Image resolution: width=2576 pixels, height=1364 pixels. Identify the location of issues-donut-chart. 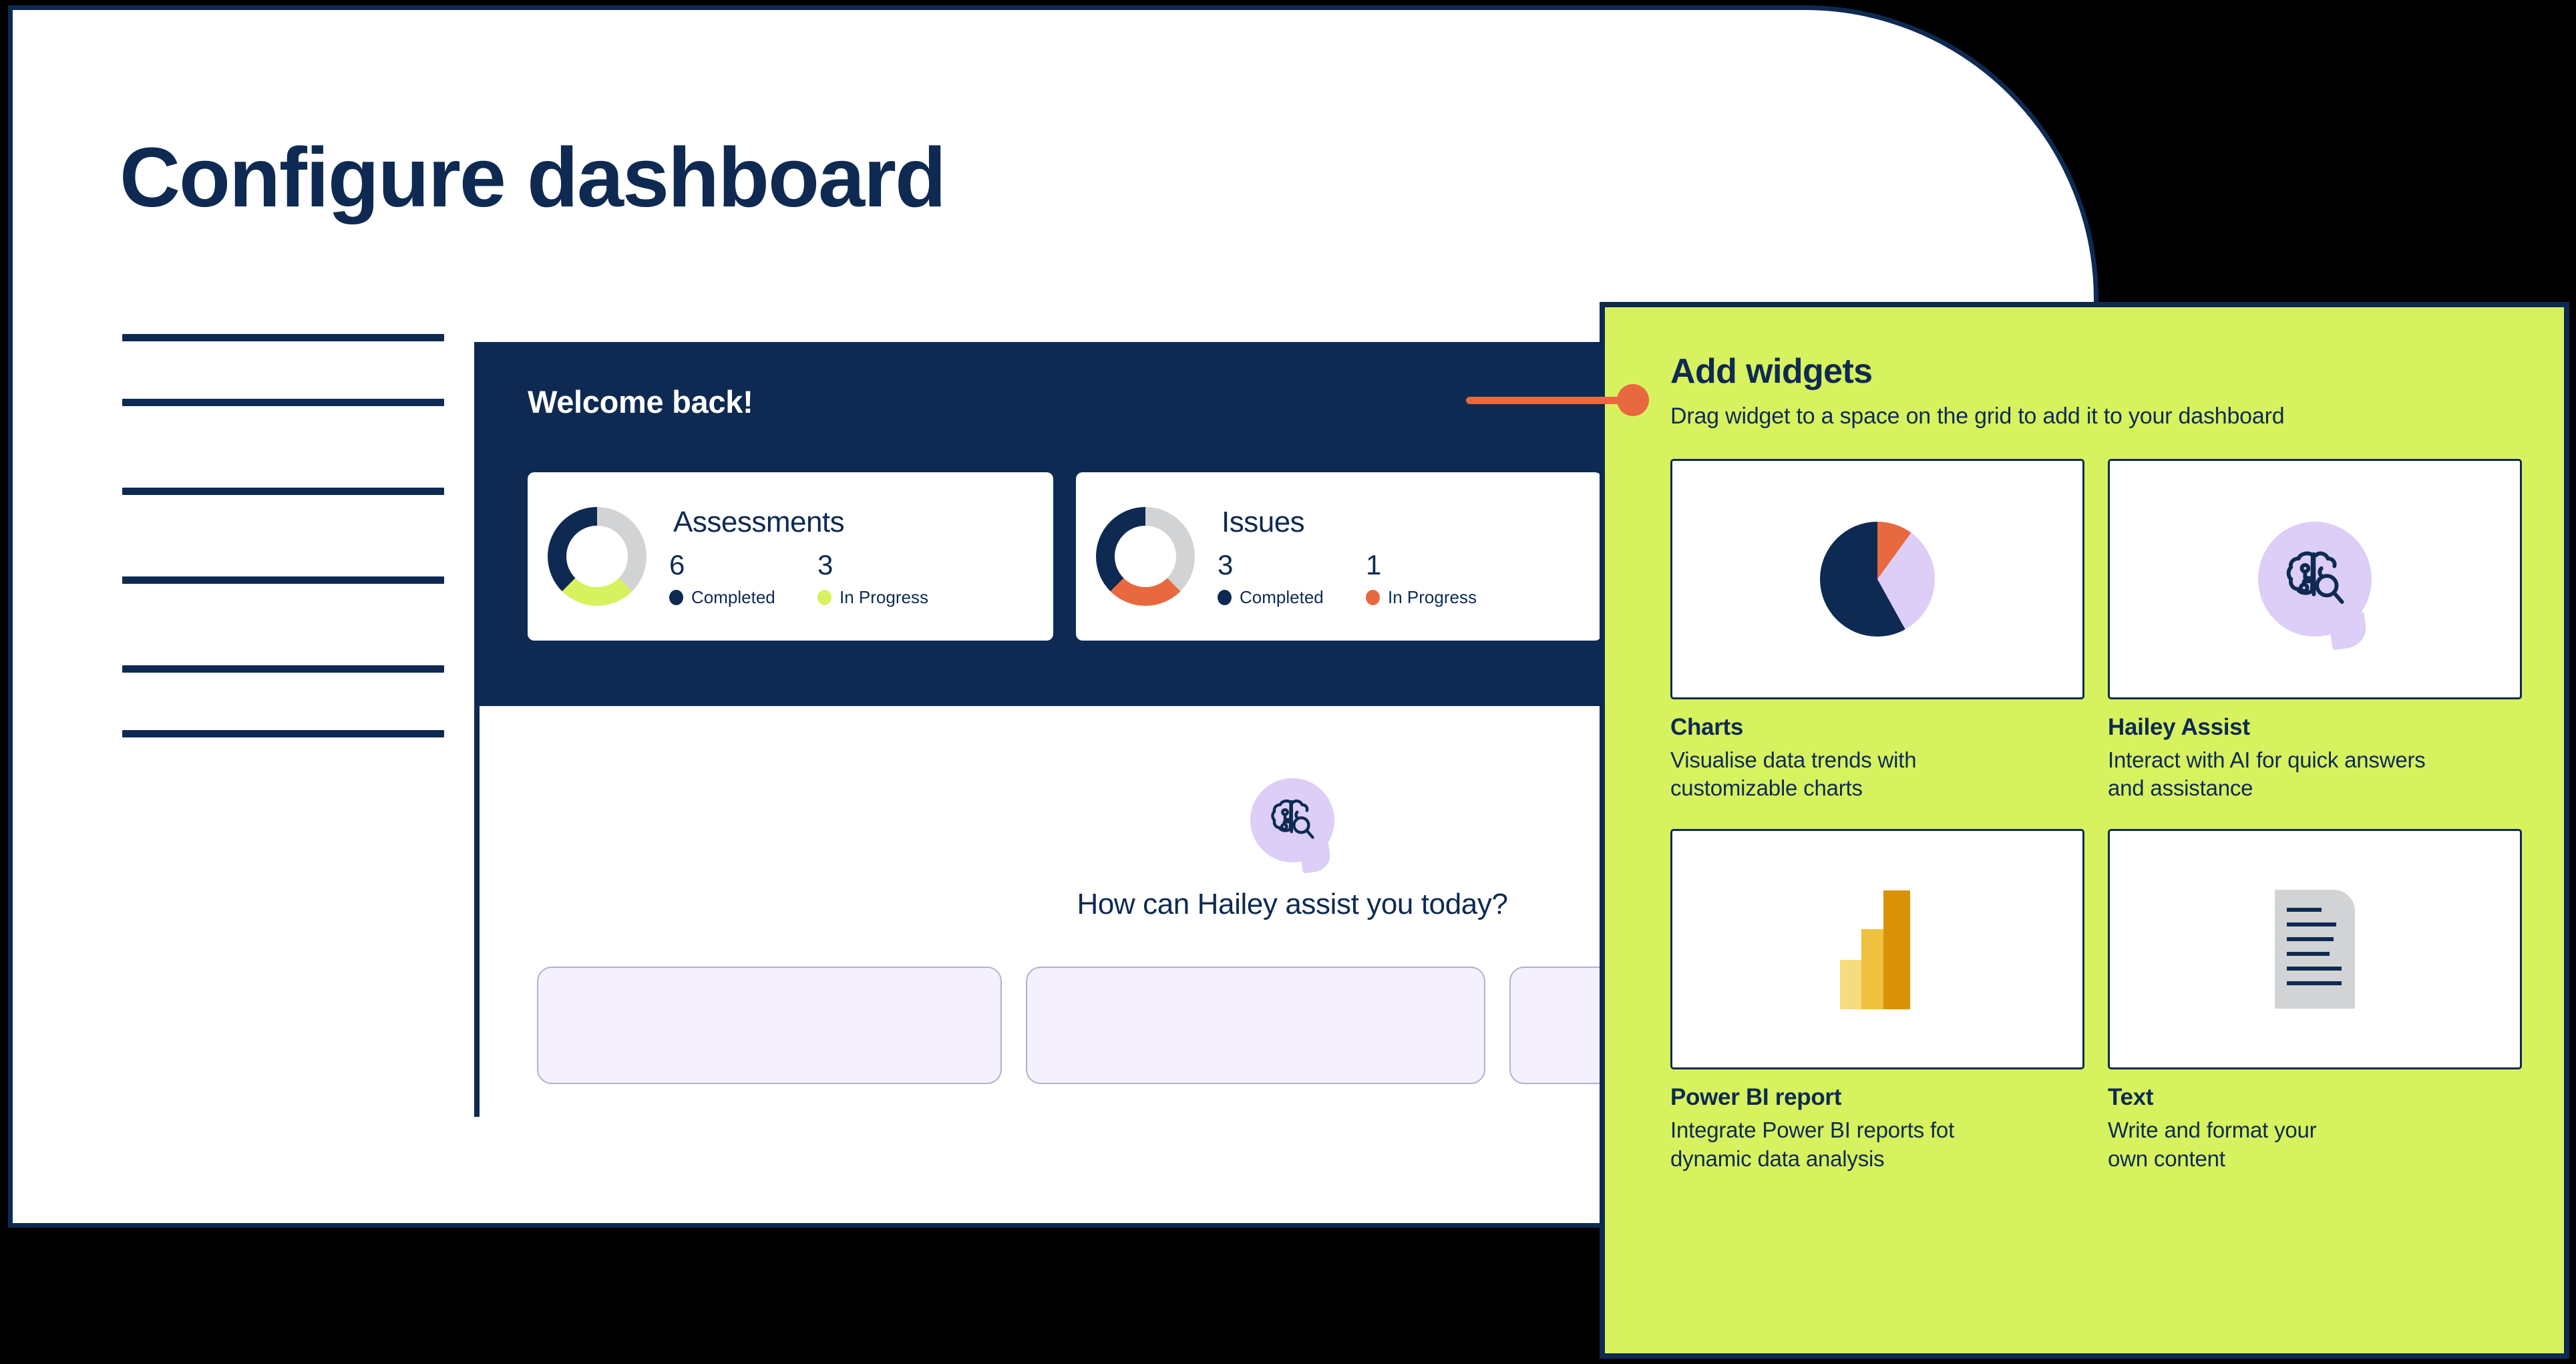
(1145, 556).